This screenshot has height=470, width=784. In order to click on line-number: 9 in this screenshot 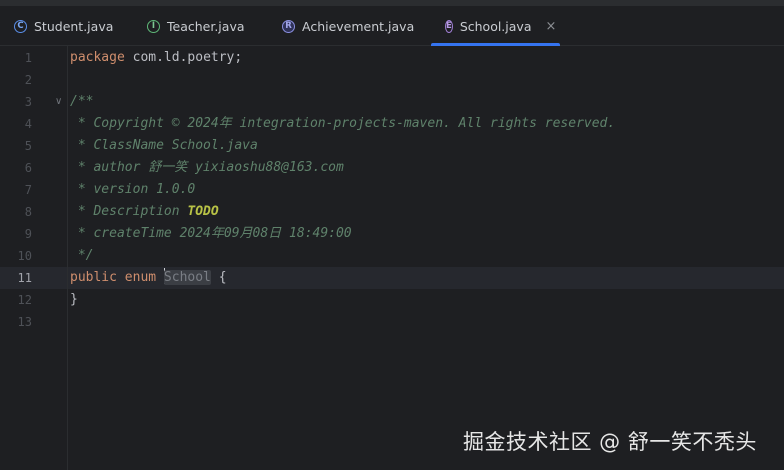, I will do `click(28, 234)`.